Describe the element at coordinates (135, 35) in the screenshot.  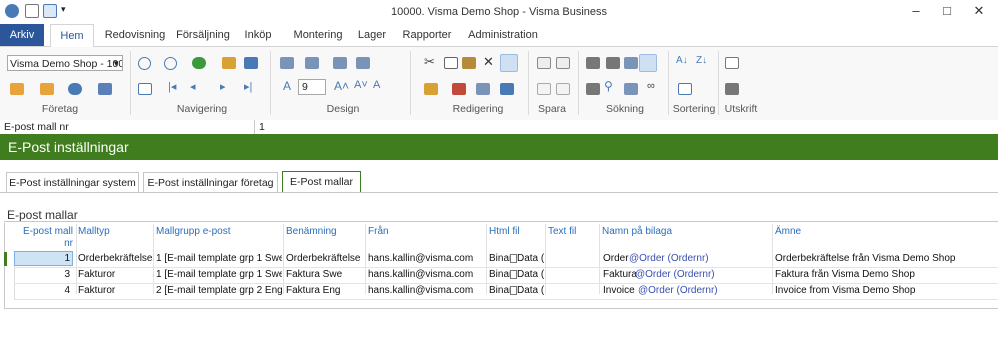
I see `tab-redovisning: Redovisning` at that location.